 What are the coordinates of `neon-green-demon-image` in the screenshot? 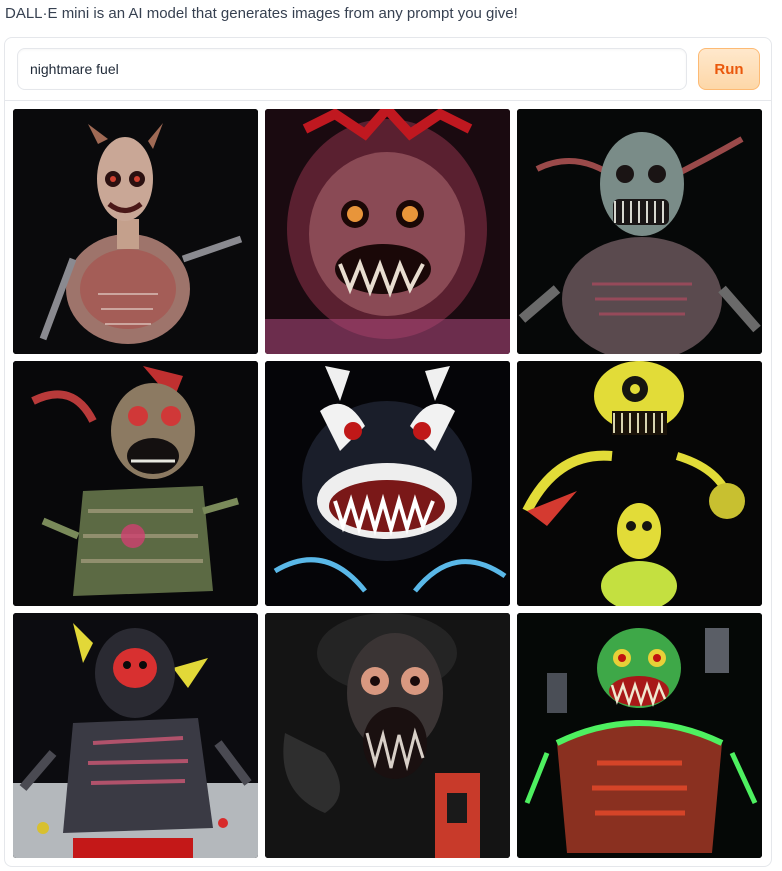 It's located at (639, 735).